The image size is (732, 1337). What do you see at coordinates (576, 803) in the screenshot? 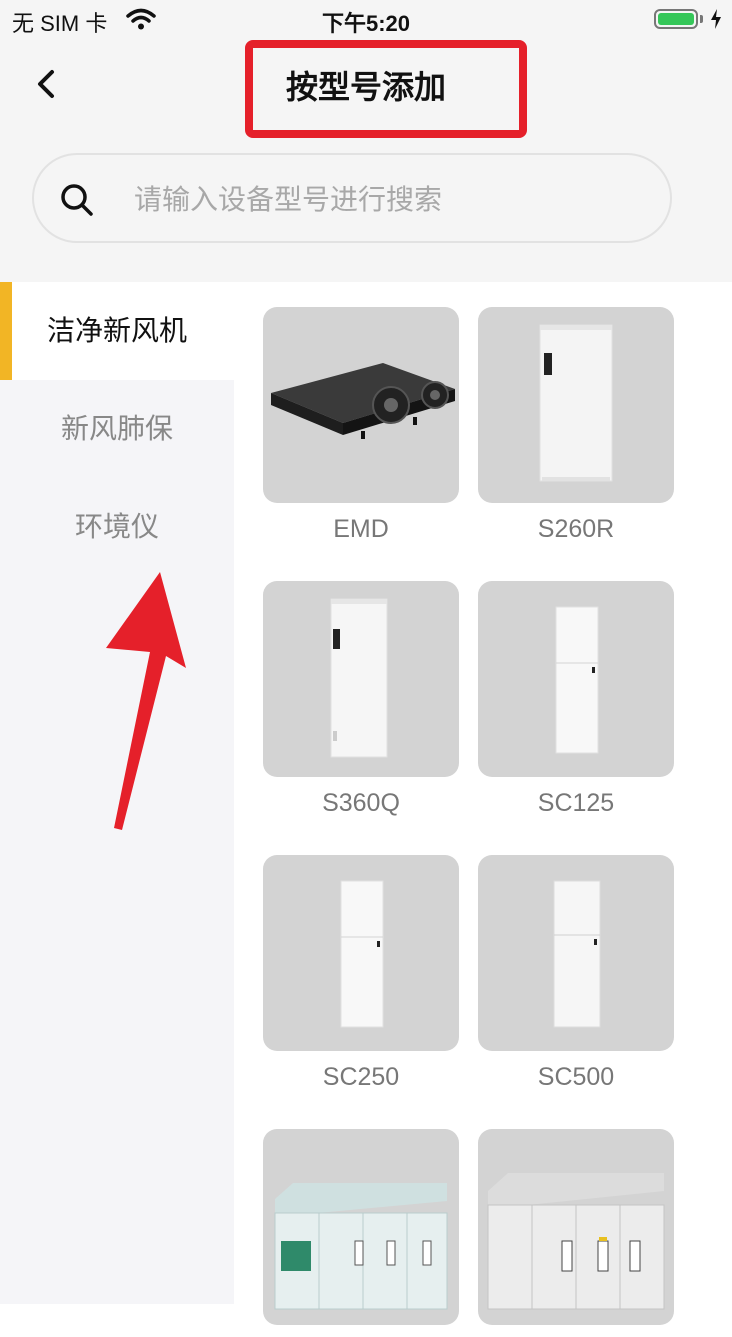
I see `product-label: SC125` at bounding box center [576, 803].